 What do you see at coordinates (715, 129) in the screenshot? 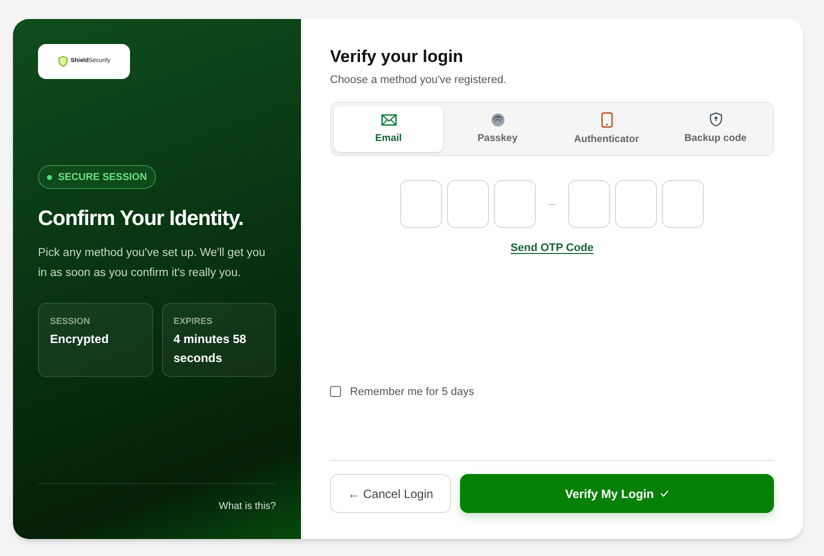
I see `method-tab: Backup code` at bounding box center [715, 129].